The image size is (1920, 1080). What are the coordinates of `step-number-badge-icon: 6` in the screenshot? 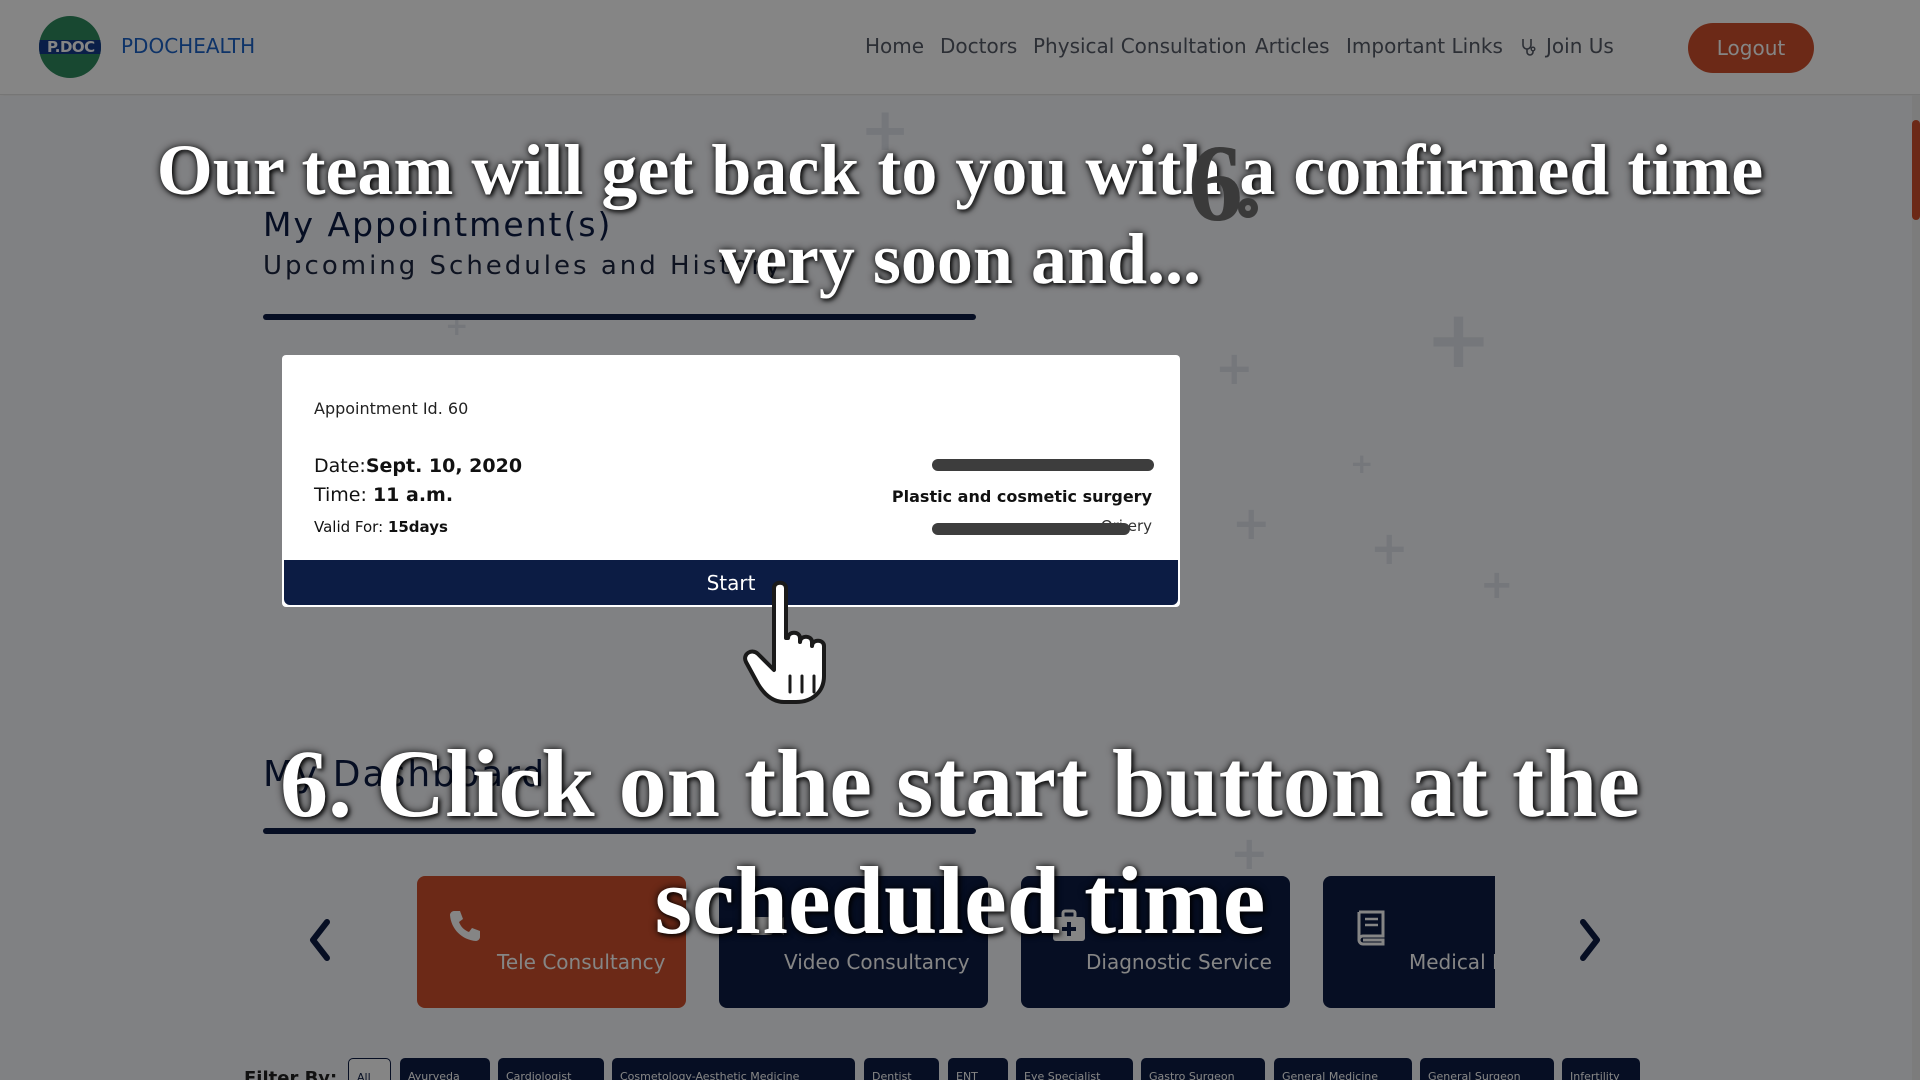 It's located at (1223, 182).